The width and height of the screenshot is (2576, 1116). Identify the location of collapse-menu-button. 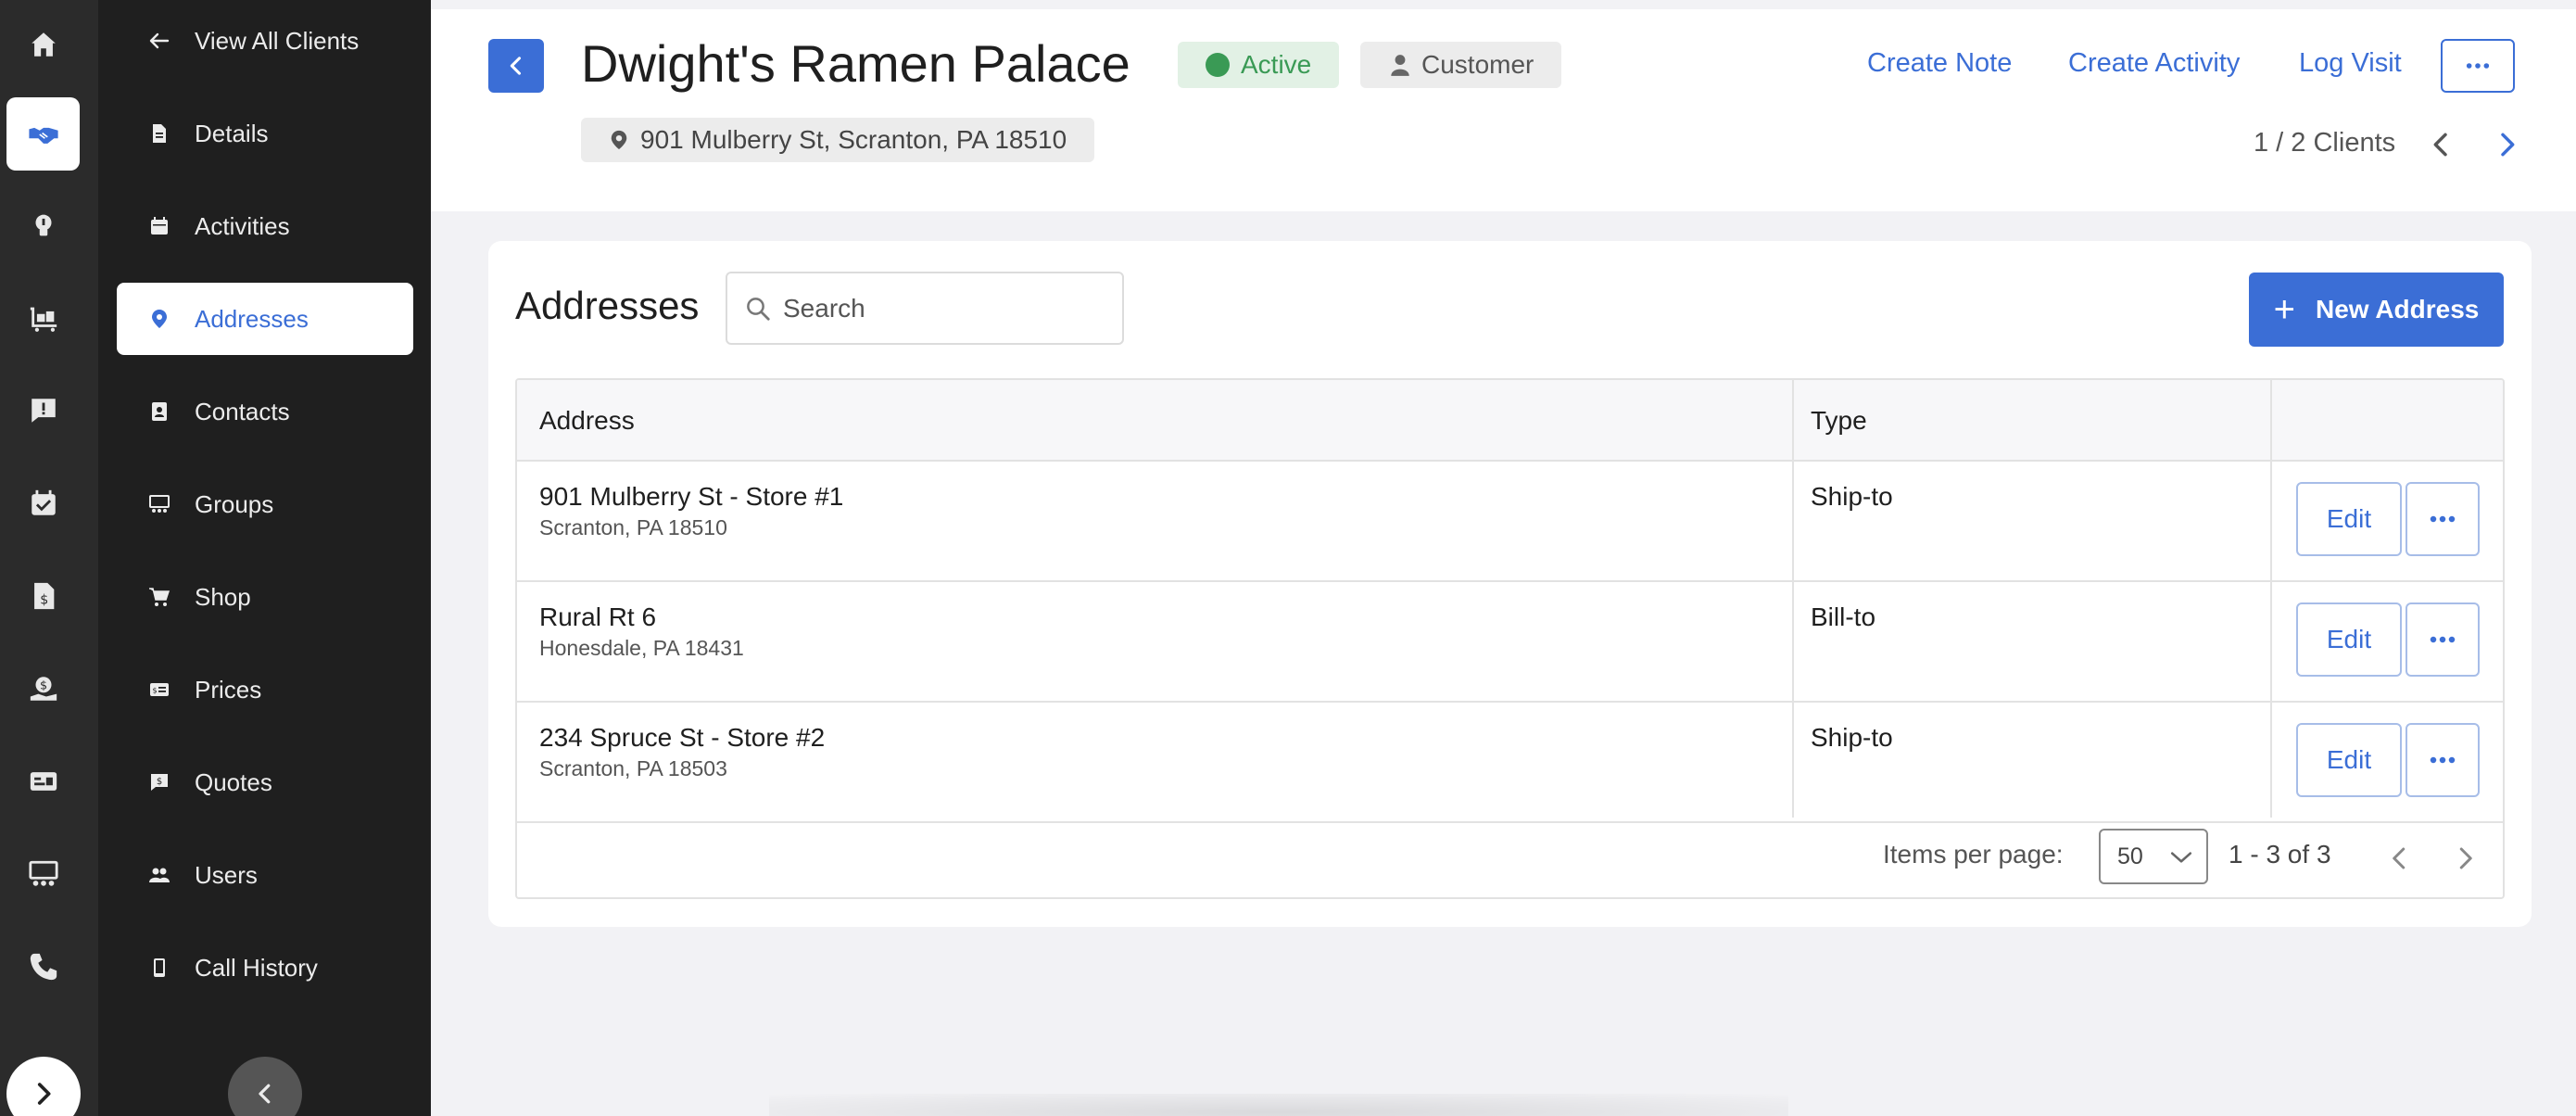
(265, 1086).